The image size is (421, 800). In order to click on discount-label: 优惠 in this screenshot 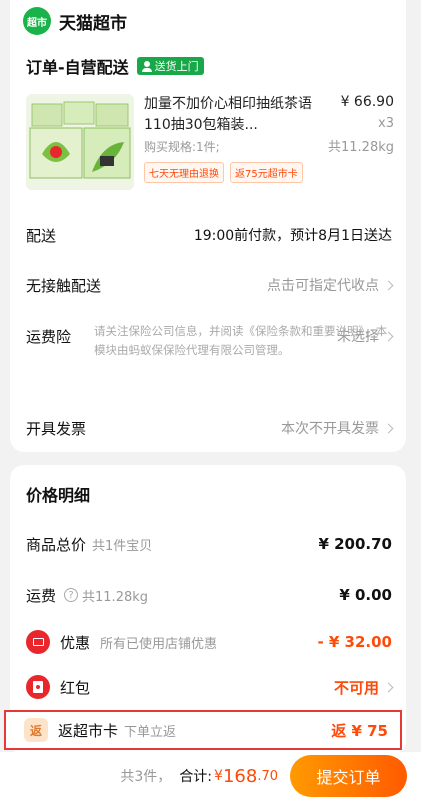, I will do `click(75, 642)`.